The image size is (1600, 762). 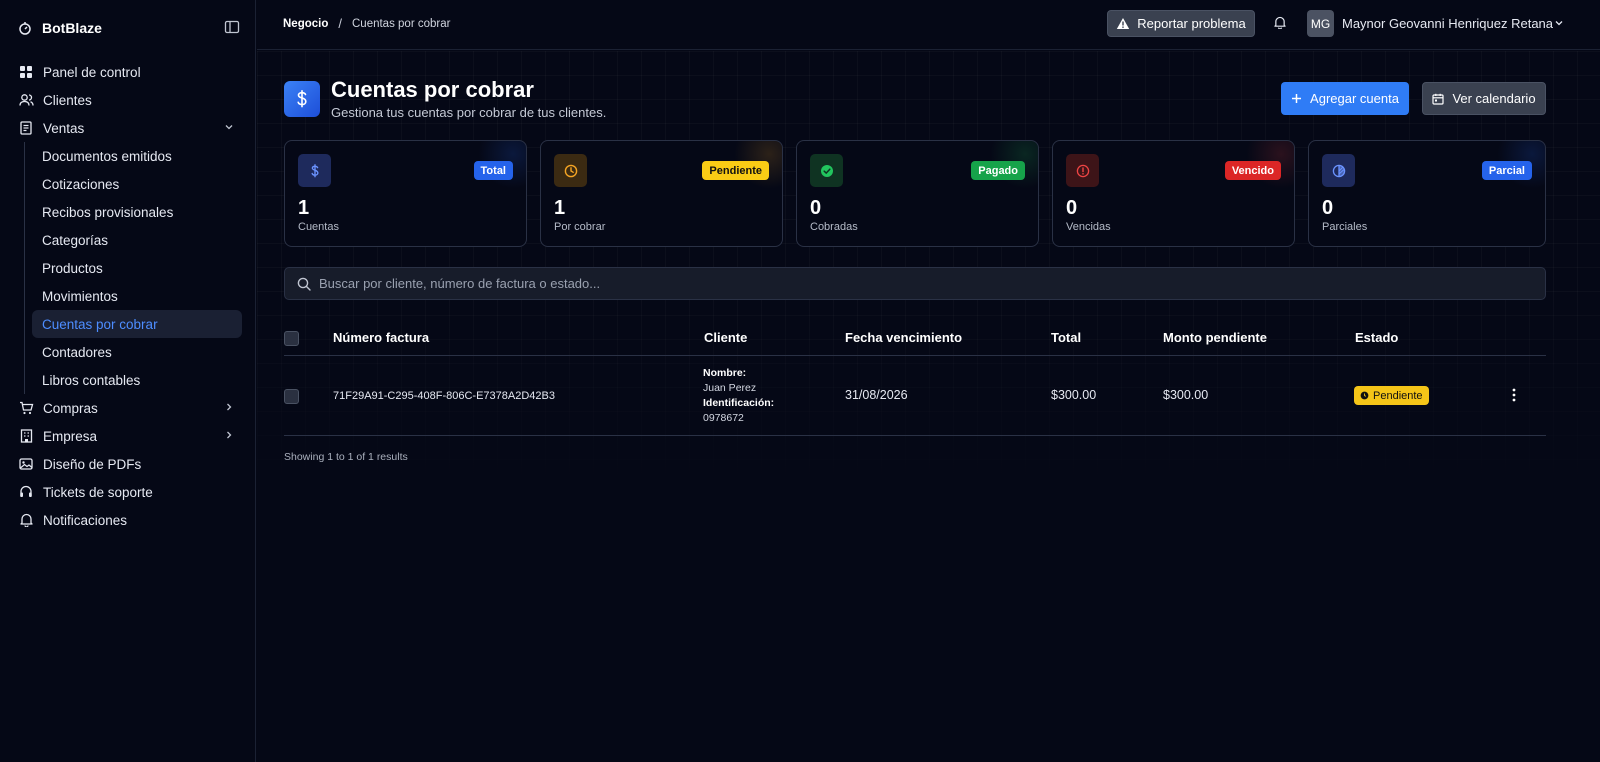 What do you see at coordinates (26, 492) in the screenshot?
I see `headset-icon` at bounding box center [26, 492].